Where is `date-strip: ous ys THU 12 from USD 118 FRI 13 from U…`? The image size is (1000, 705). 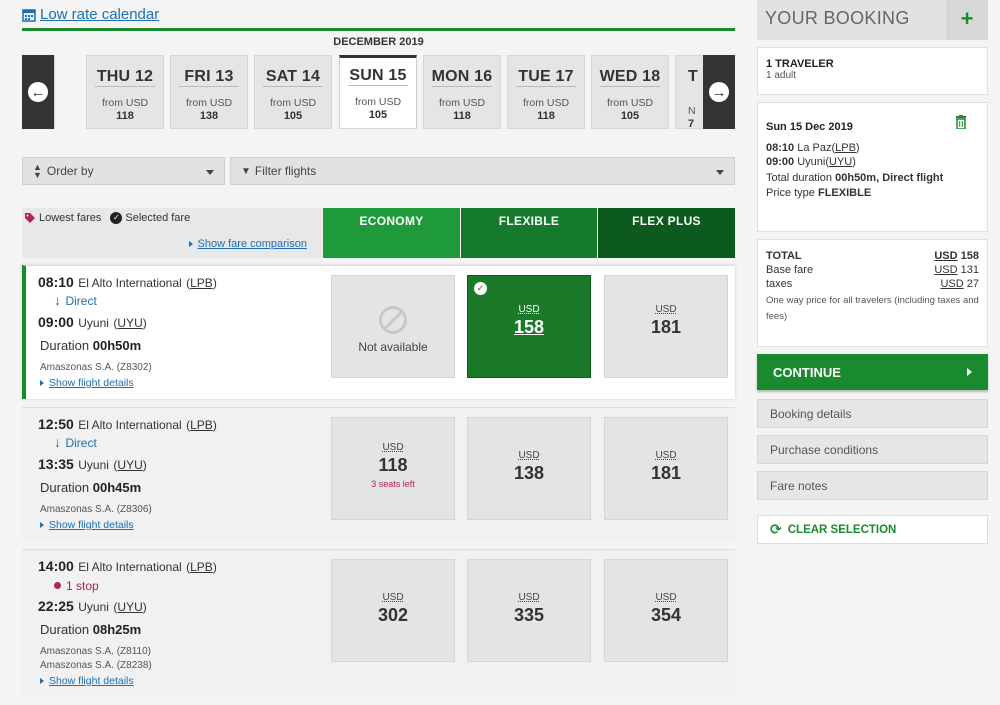 date-strip: ous ys THU 12 from USD 118 FRI 13 from U… is located at coordinates (378, 92).